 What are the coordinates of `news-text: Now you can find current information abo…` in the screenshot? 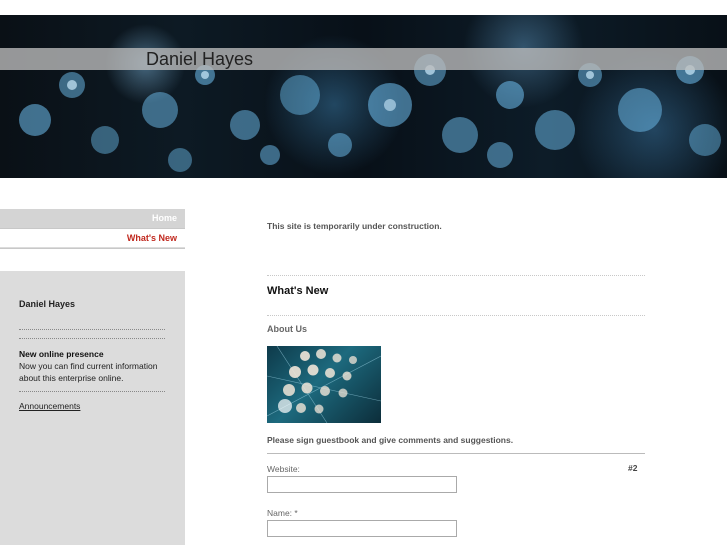 It's located at (88, 372).